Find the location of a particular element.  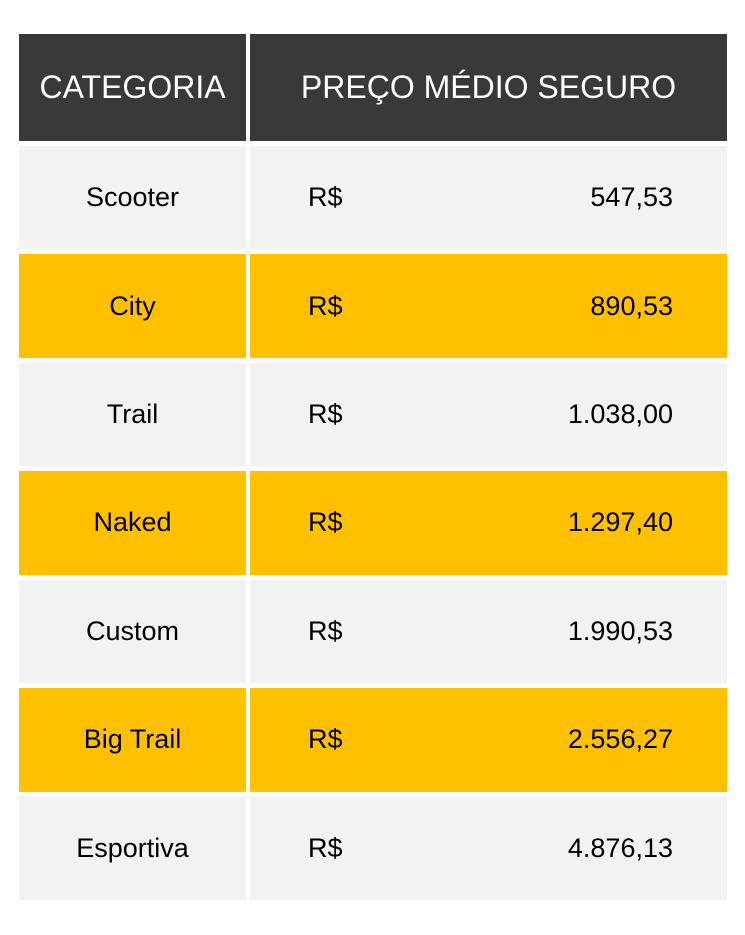

table-row: Esportiva R$ 4.876,13 is located at coordinates (373, 848).